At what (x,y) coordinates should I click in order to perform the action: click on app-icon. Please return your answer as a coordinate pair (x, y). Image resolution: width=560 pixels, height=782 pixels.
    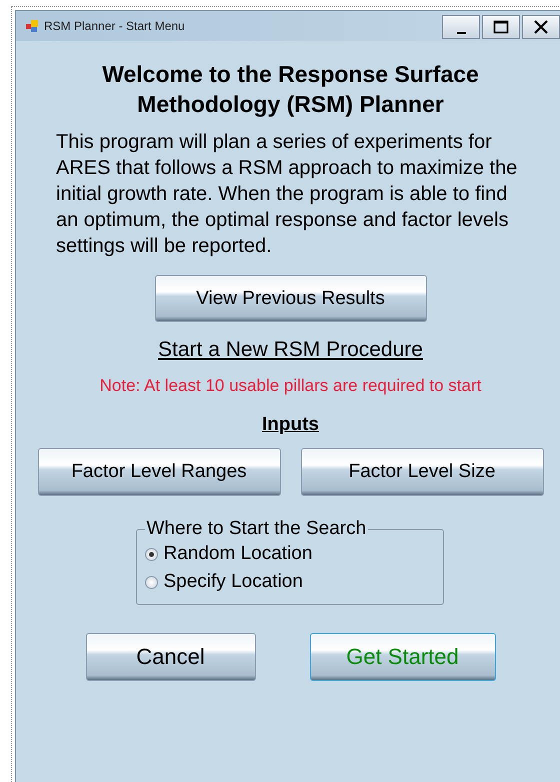
    Looking at the image, I should click on (32, 26).